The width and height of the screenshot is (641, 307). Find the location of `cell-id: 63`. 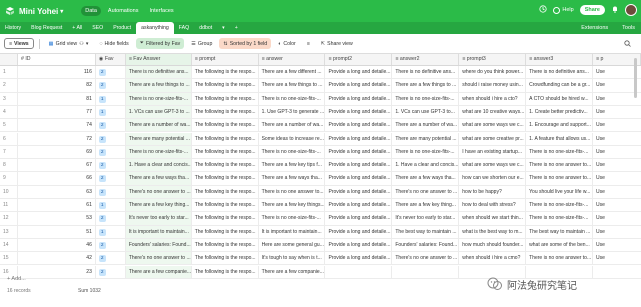

cell-id: 63 is located at coordinates (56, 191).